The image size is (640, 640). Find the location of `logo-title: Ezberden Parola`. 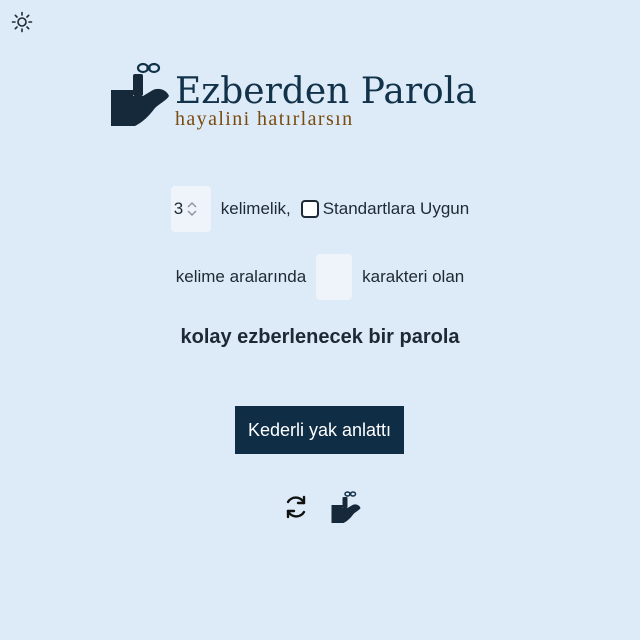

logo-title: Ezberden Parola is located at coordinates (326, 91).